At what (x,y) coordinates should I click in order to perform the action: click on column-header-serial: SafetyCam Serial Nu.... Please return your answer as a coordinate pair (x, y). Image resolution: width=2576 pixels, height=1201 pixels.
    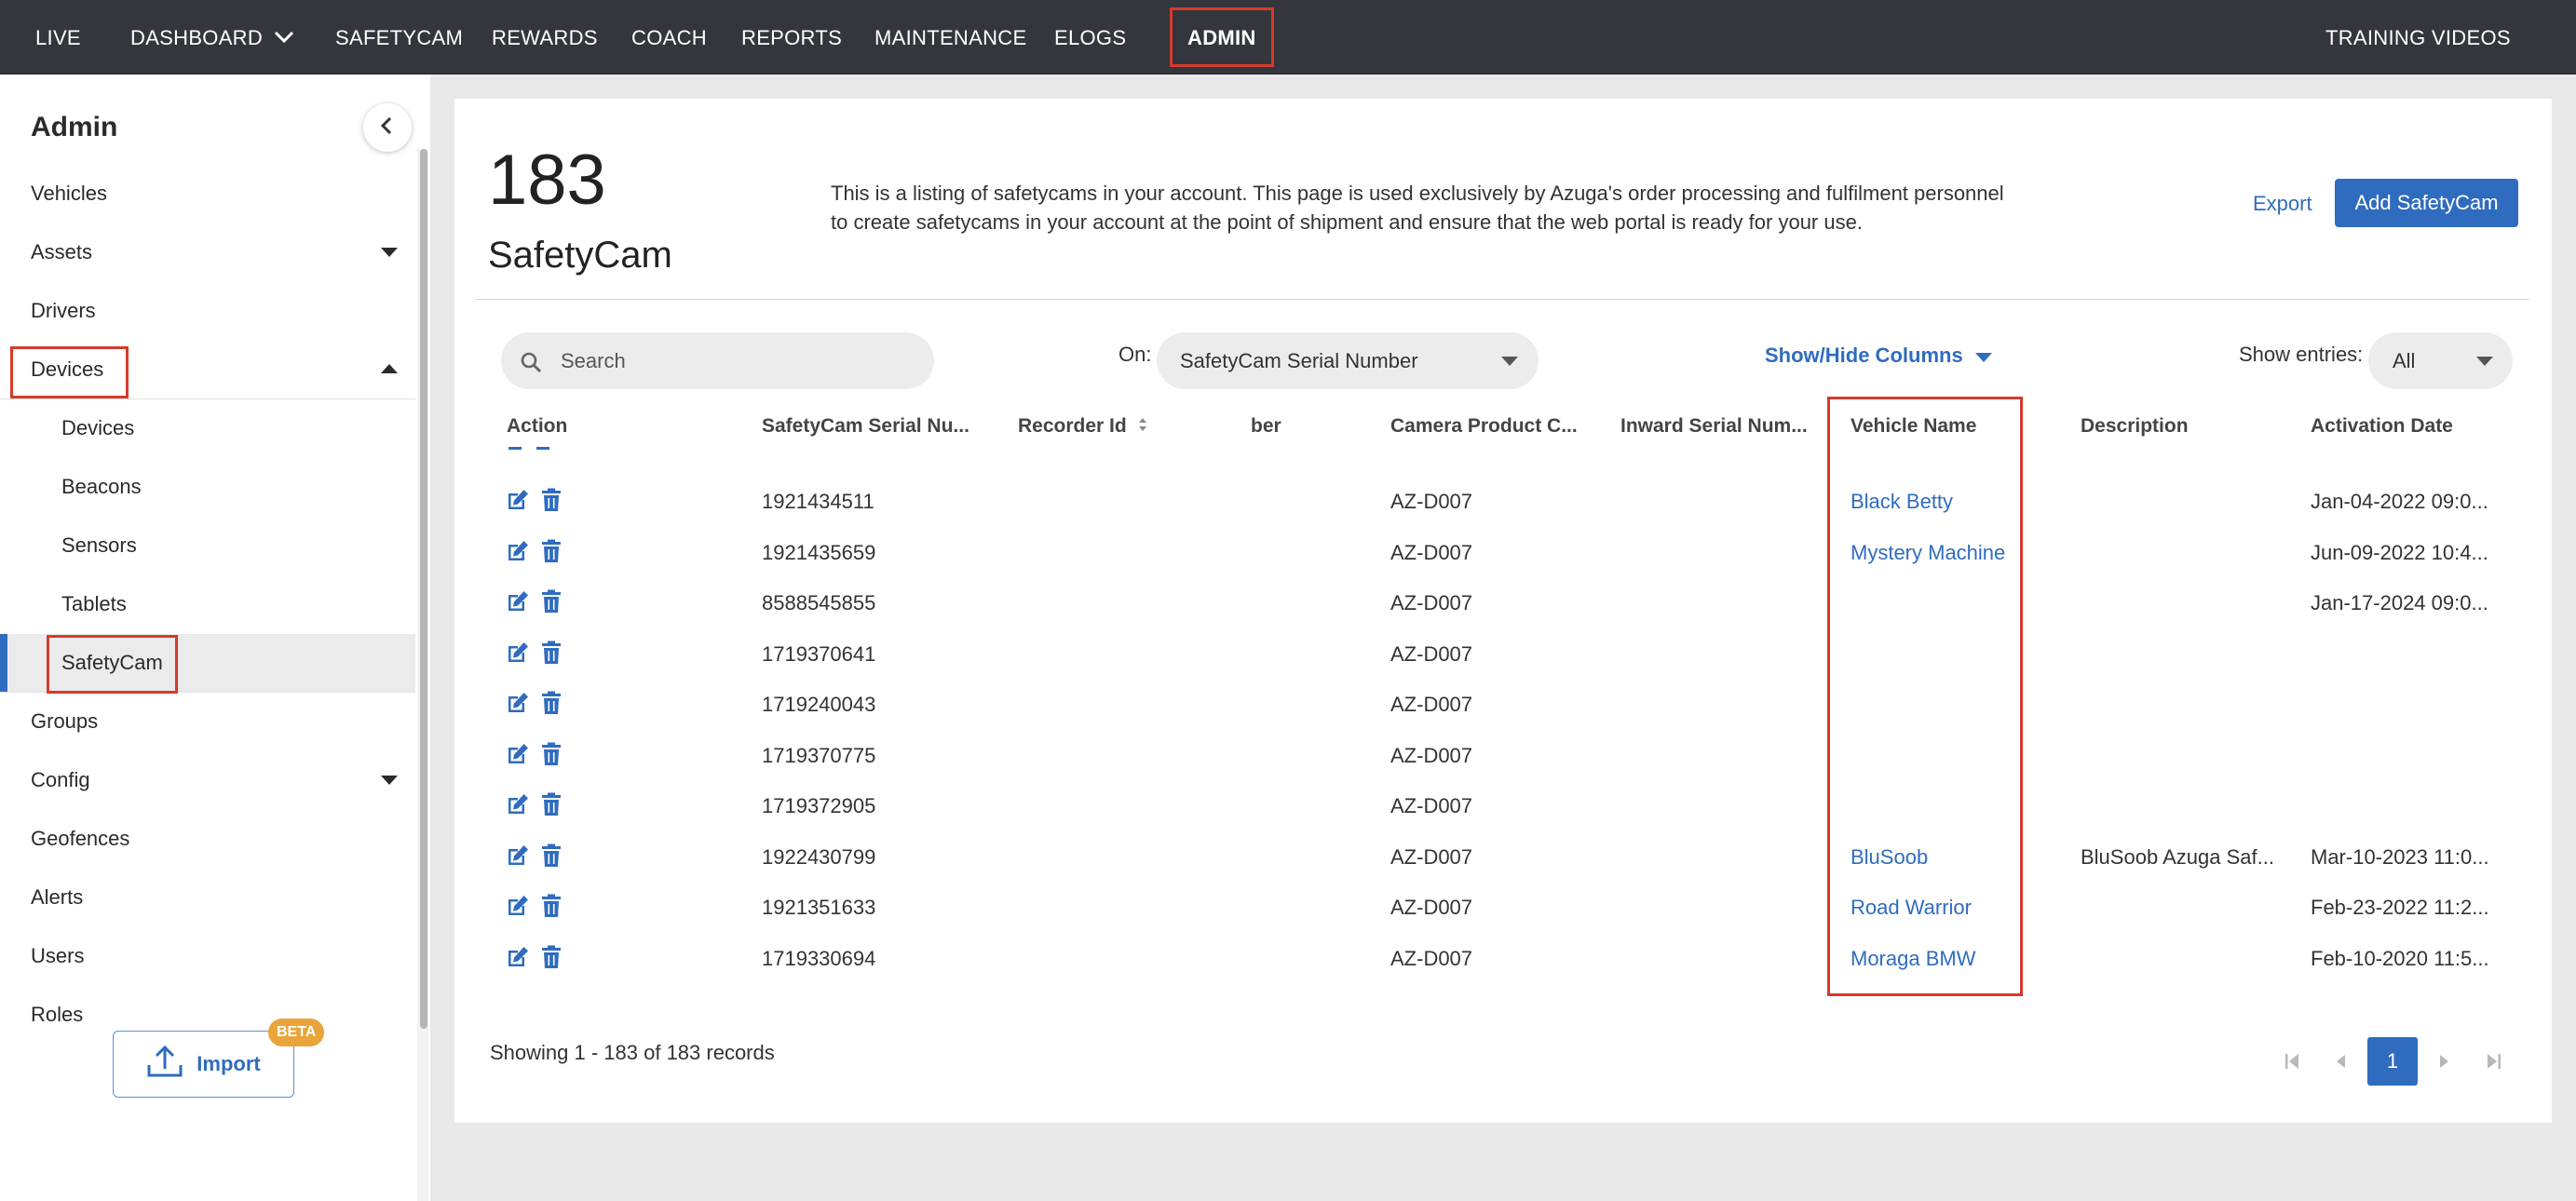
    Looking at the image, I should click on (865, 426).